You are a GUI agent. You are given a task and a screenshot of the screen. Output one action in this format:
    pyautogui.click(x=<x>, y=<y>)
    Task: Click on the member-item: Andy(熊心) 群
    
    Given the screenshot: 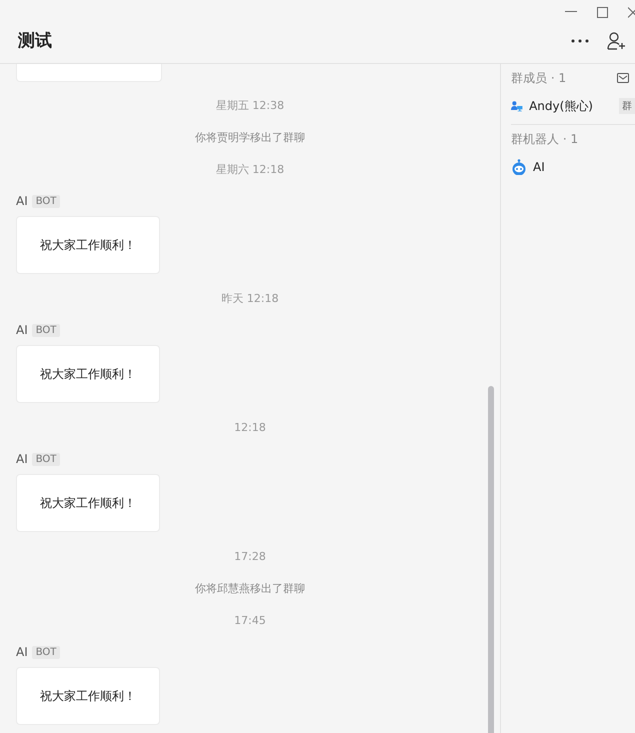 What is the action you would take?
    pyautogui.click(x=573, y=106)
    